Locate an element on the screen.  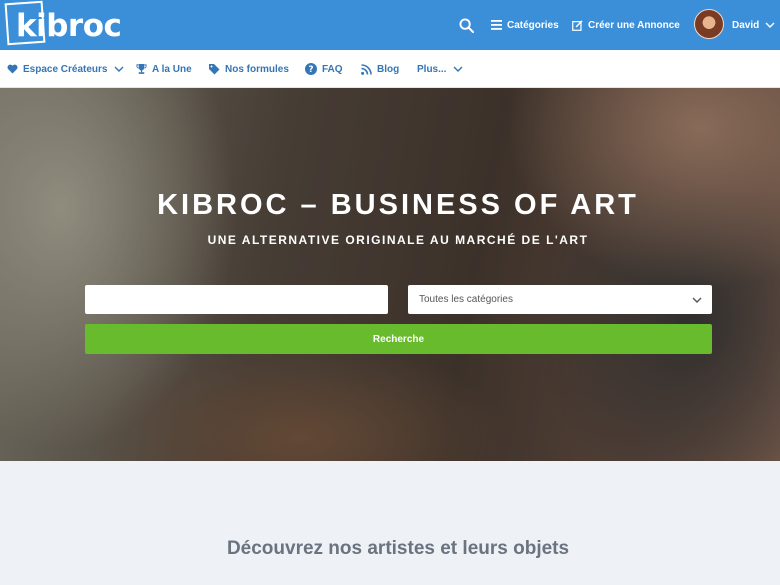
edit-icon is located at coordinates (577, 25).